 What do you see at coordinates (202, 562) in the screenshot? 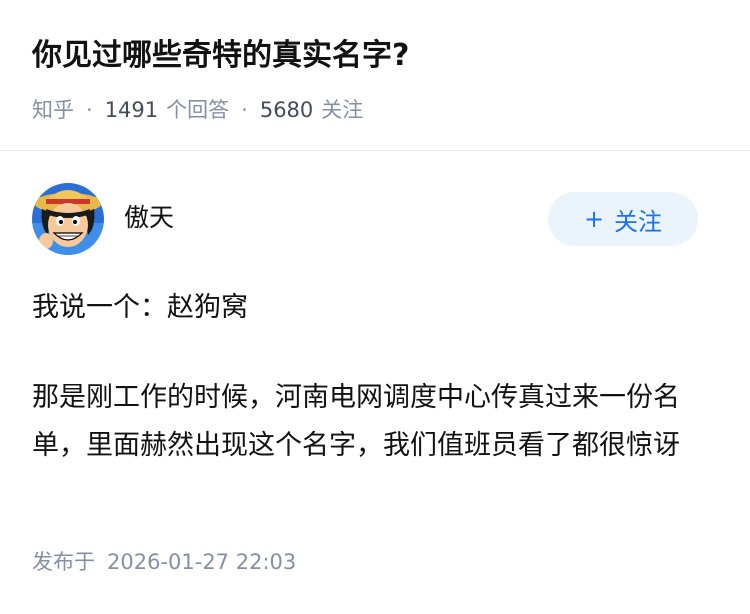
I see `published-timestamp: 2026-01-27 22:03` at bounding box center [202, 562].